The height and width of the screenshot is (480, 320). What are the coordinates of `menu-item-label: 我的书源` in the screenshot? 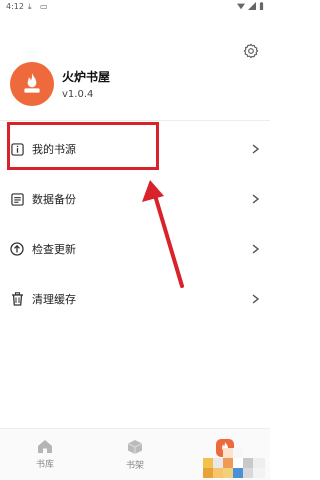 It's located at (54, 149).